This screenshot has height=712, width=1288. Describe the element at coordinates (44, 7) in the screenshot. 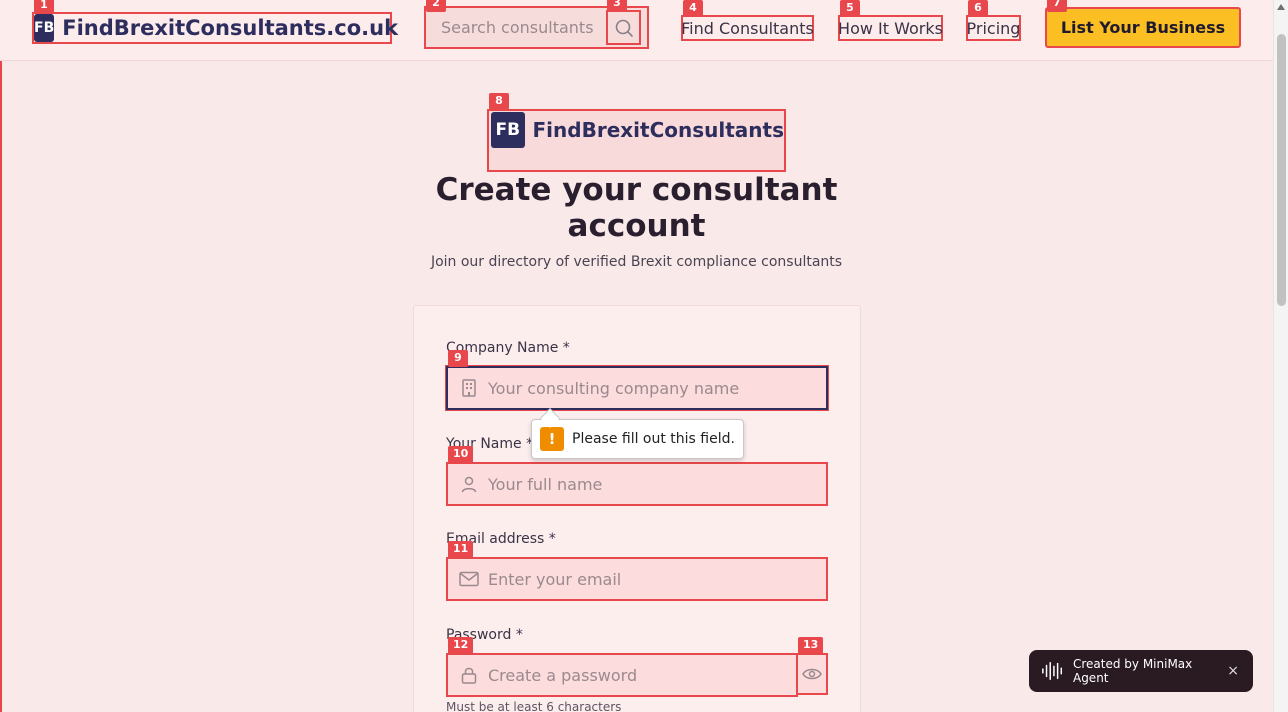

I see `marker-1: 1` at that location.